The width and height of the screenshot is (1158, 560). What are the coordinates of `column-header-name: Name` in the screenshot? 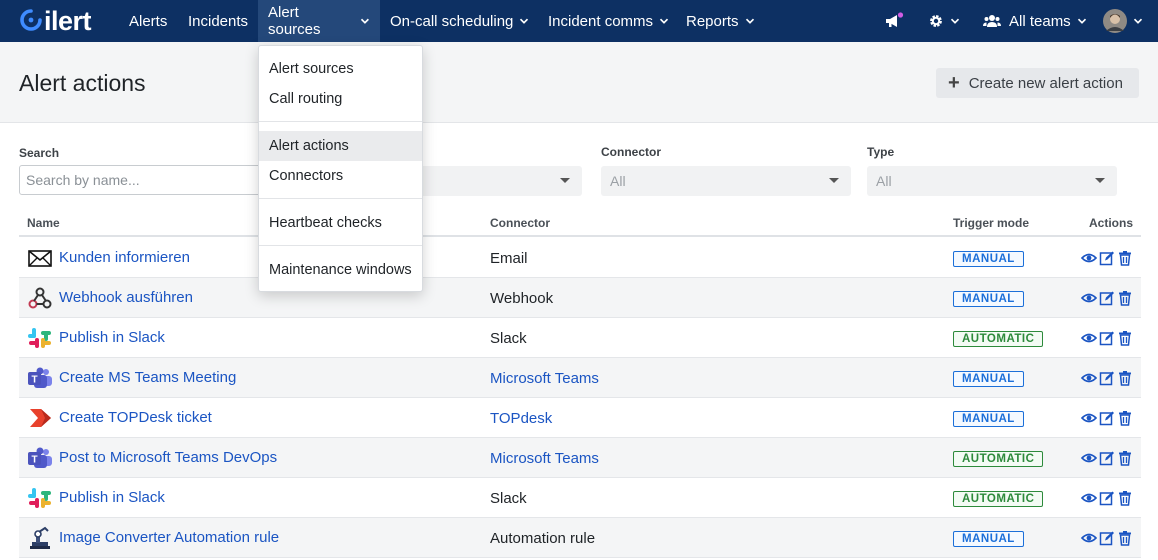 It's located at (43, 223).